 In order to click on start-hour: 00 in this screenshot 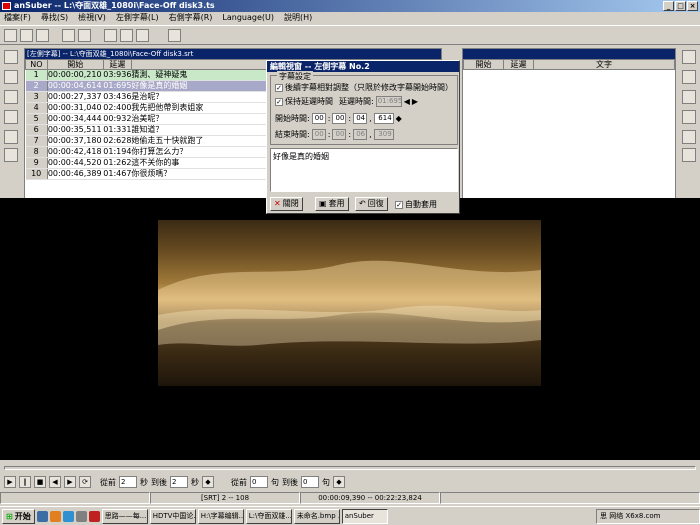, I will do `click(318, 118)`.